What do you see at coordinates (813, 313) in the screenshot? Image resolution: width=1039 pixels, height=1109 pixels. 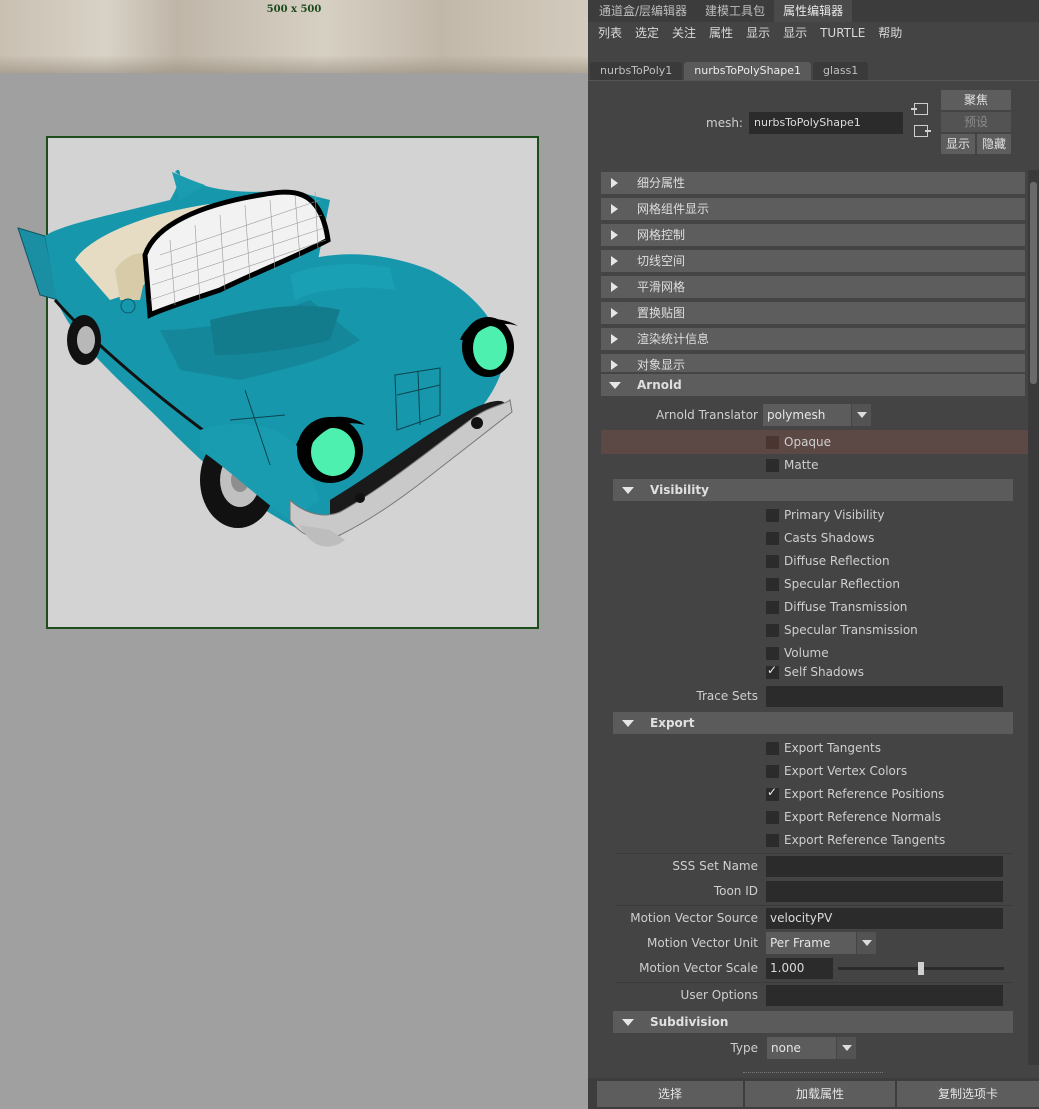 I see `section-displacement-map: 置换贴图` at bounding box center [813, 313].